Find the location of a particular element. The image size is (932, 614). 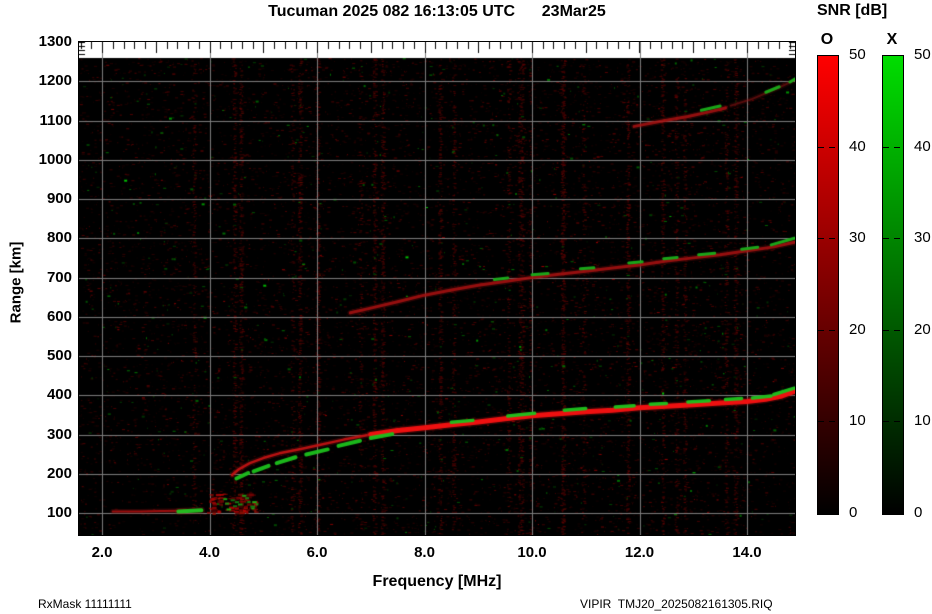

rxmask-footer: RxMask 11111111 is located at coordinates (85, 604).